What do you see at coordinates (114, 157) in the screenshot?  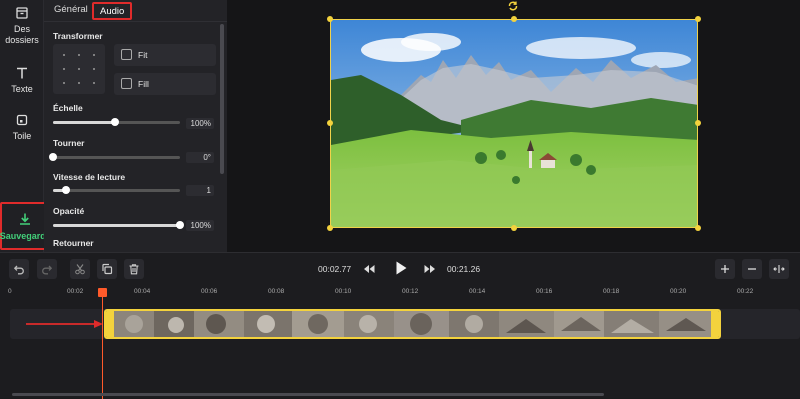 I see `rotate-slider` at bounding box center [114, 157].